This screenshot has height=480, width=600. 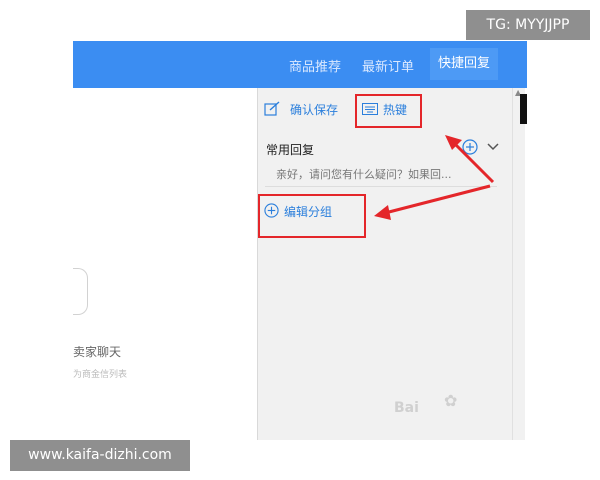 What do you see at coordinates (464, 64) in the screenshot?
I see `tab-quick-reply: 快捷回复` at bounding box center [464, 64].